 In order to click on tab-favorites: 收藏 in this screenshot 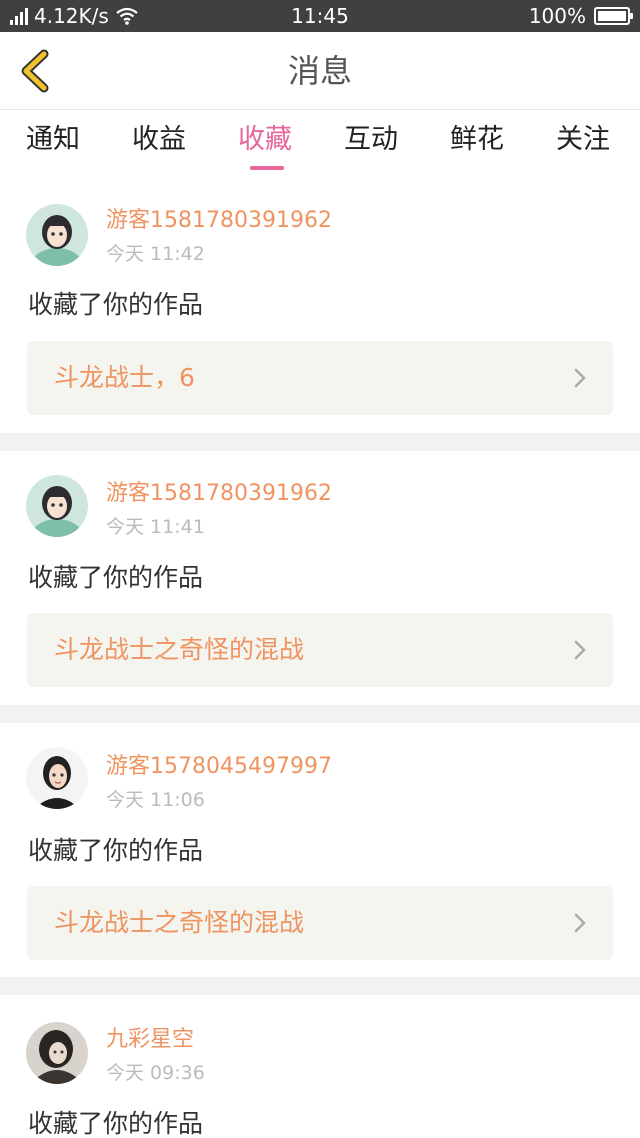, I will do `click(265, 140)`.